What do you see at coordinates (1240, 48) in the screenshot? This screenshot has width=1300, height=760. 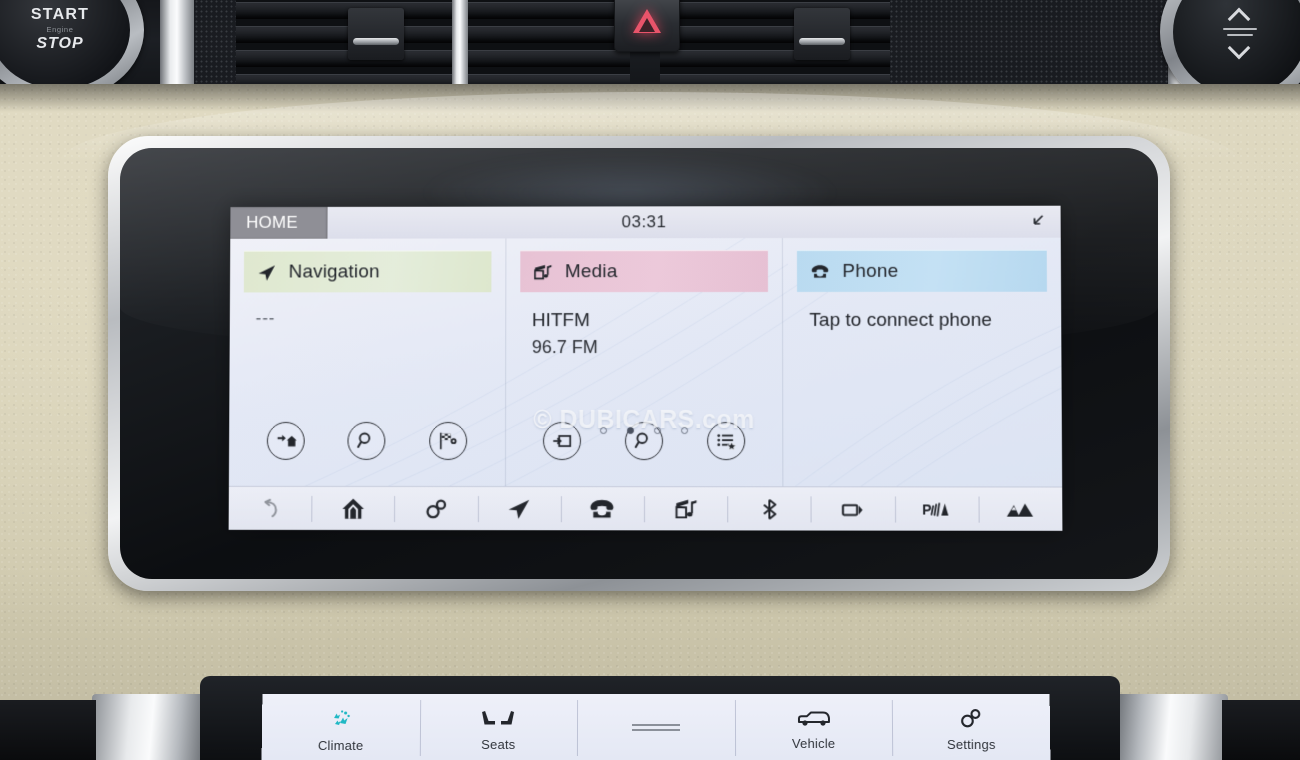 I see `chevron-down-icon` at bounding box center [1240, 48].